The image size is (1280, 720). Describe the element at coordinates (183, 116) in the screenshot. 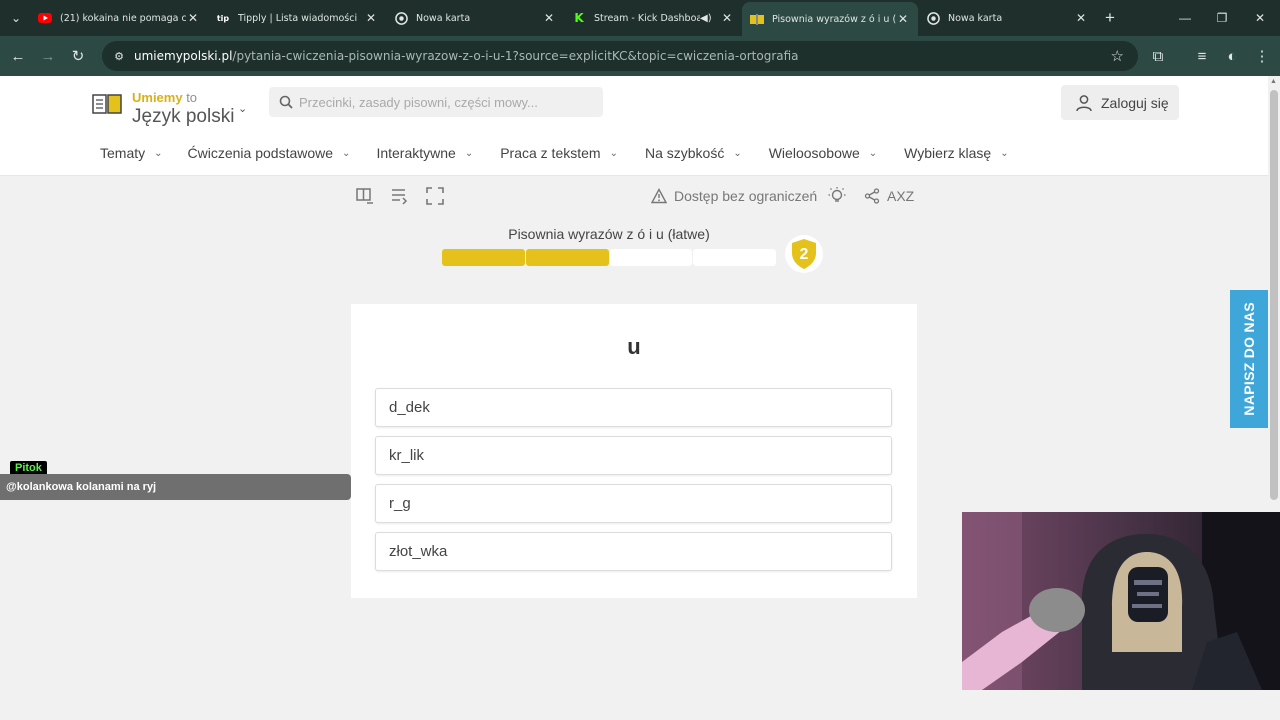

I see `logo-subject: Język polski` at that location.